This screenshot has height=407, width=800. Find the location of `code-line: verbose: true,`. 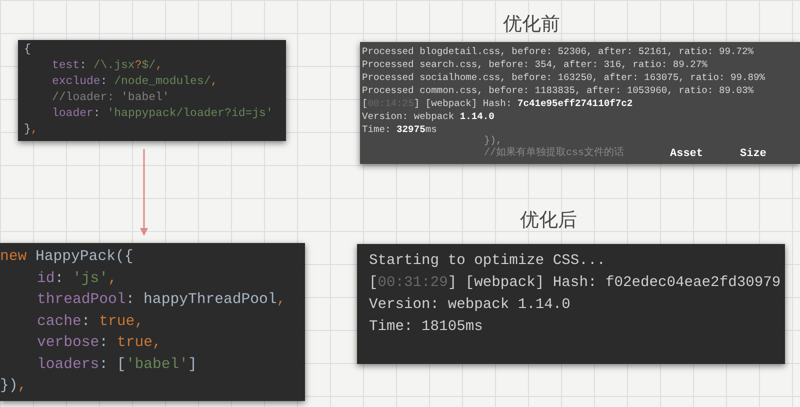

code-line: verbose: true, is located at coordinates (99, 343).